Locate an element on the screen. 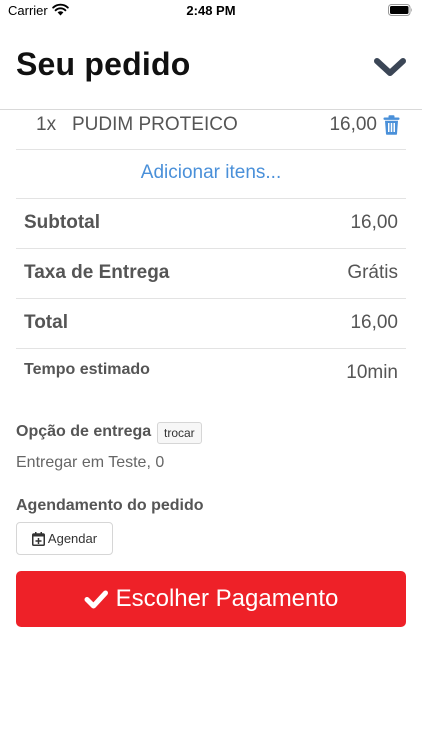  check-icon is located at coordinates (96, 599).